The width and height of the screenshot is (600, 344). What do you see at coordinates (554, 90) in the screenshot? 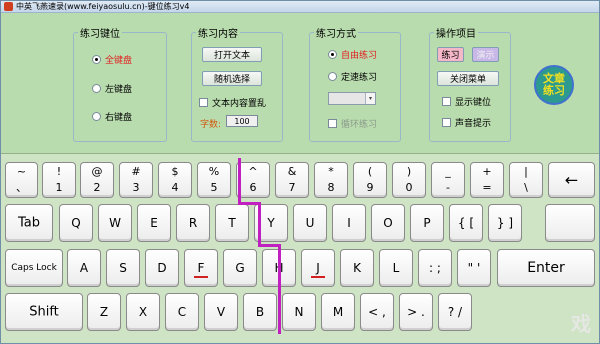
I see `article-button-line2: 练习` at bounding box center [554, 90].